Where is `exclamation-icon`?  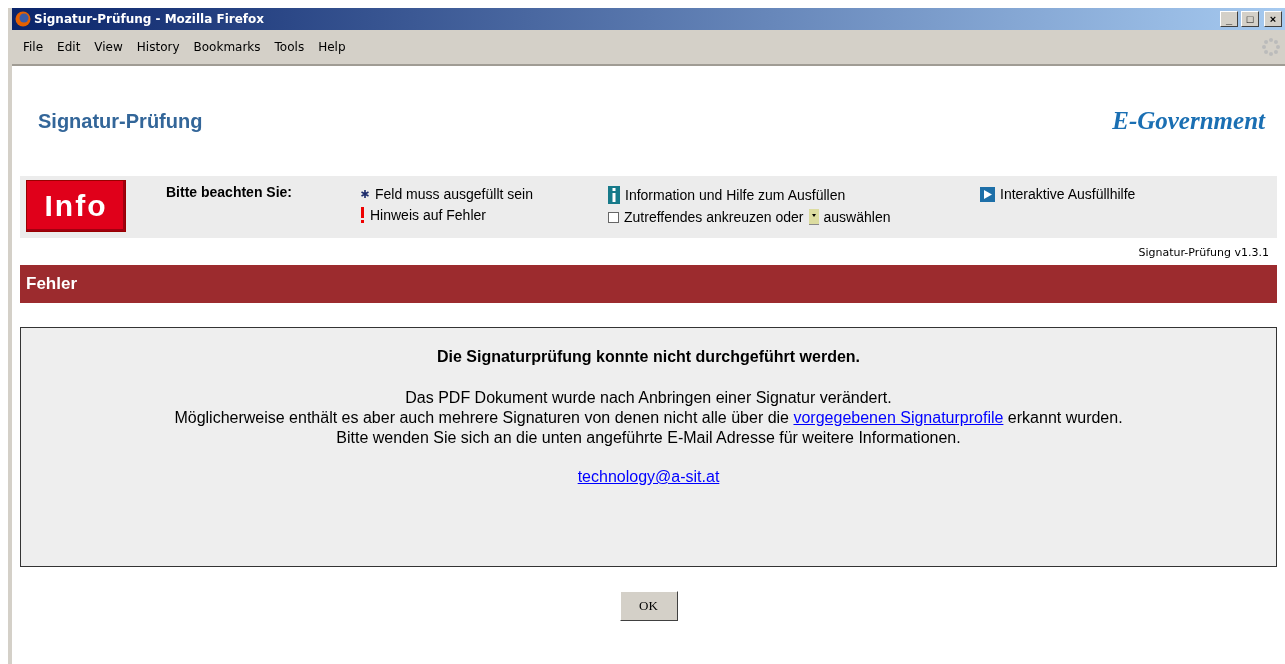 exclamation-icon is located at coordinates (362, 215).